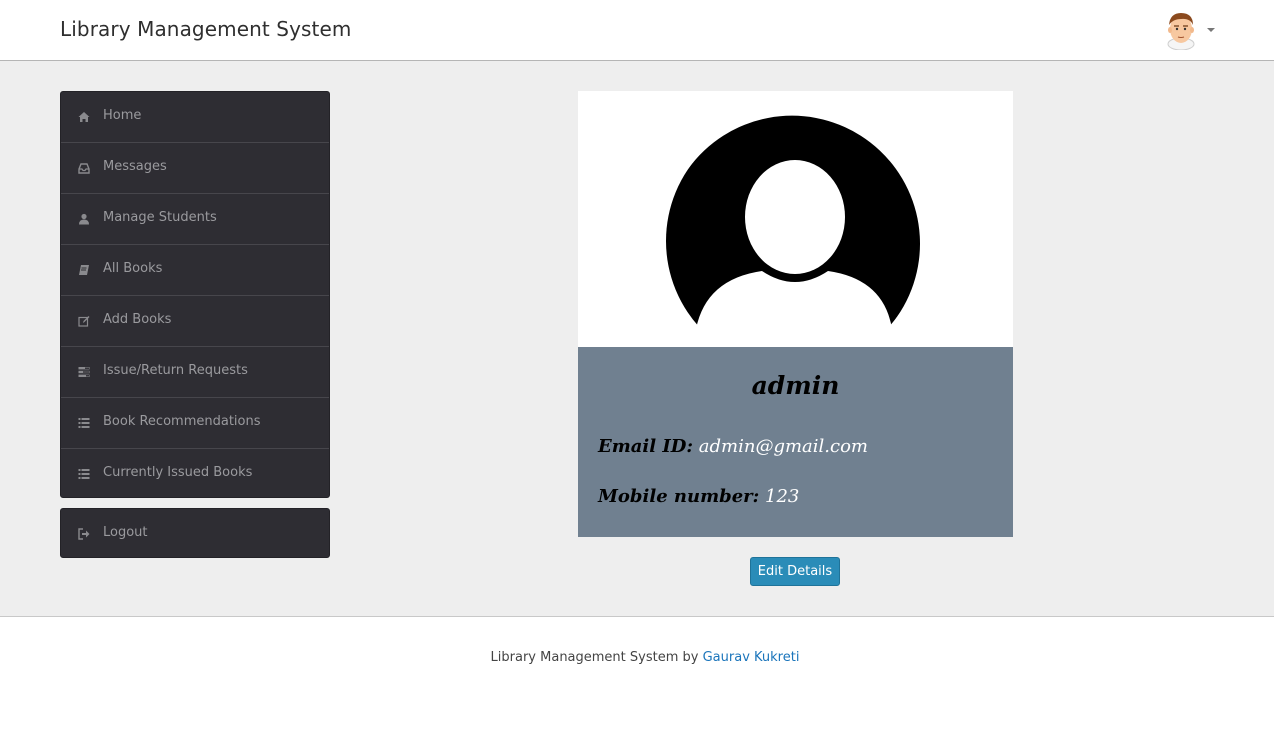 The image size is (1274, 752). I want to click on mobile-value: 123, so click(782, 496).